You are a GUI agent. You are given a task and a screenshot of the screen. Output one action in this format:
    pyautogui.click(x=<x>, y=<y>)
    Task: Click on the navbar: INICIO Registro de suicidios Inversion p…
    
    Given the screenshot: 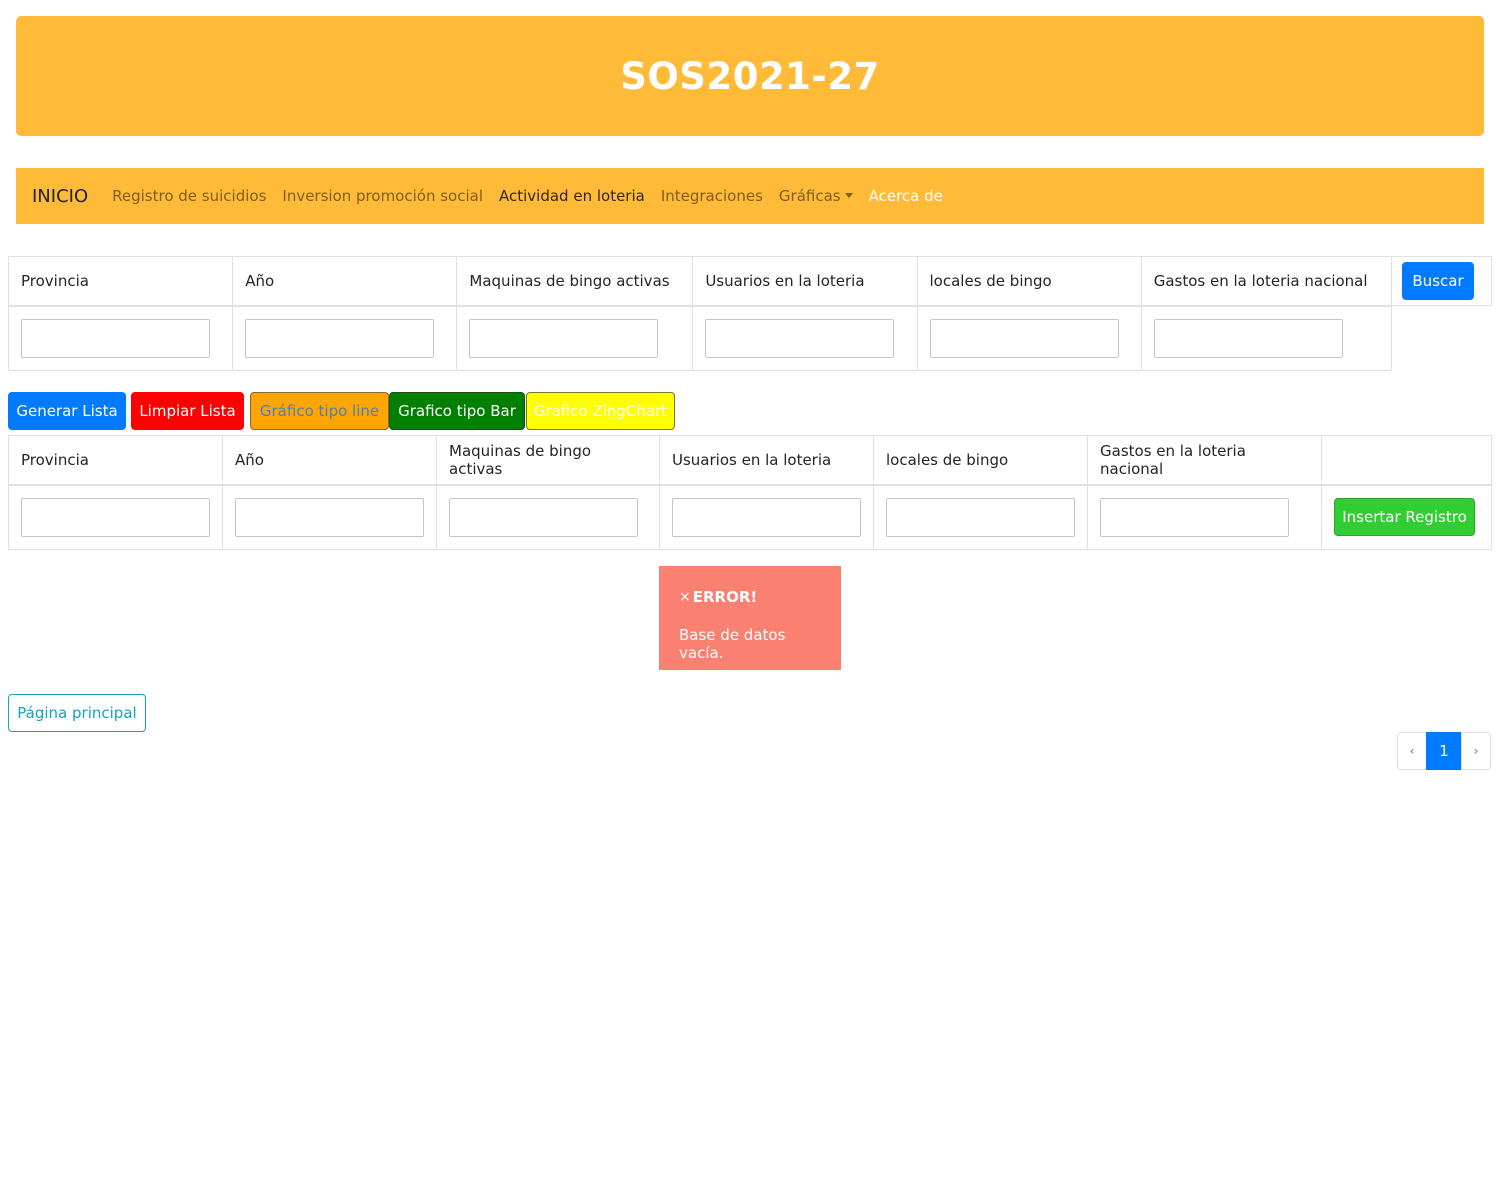 What is the action you would take?
    pyautogui.click(x=750, y=196)
    